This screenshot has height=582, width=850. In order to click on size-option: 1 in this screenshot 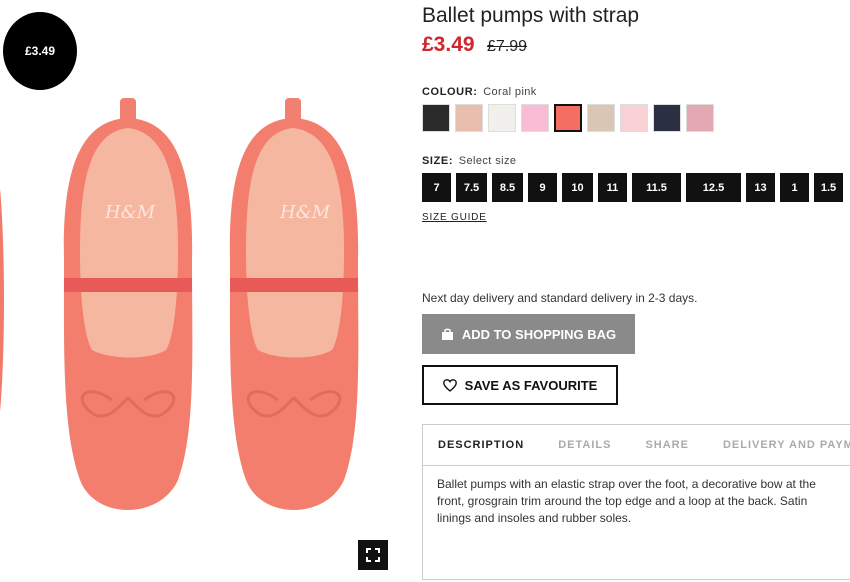, I will do `click(794, 187)`.